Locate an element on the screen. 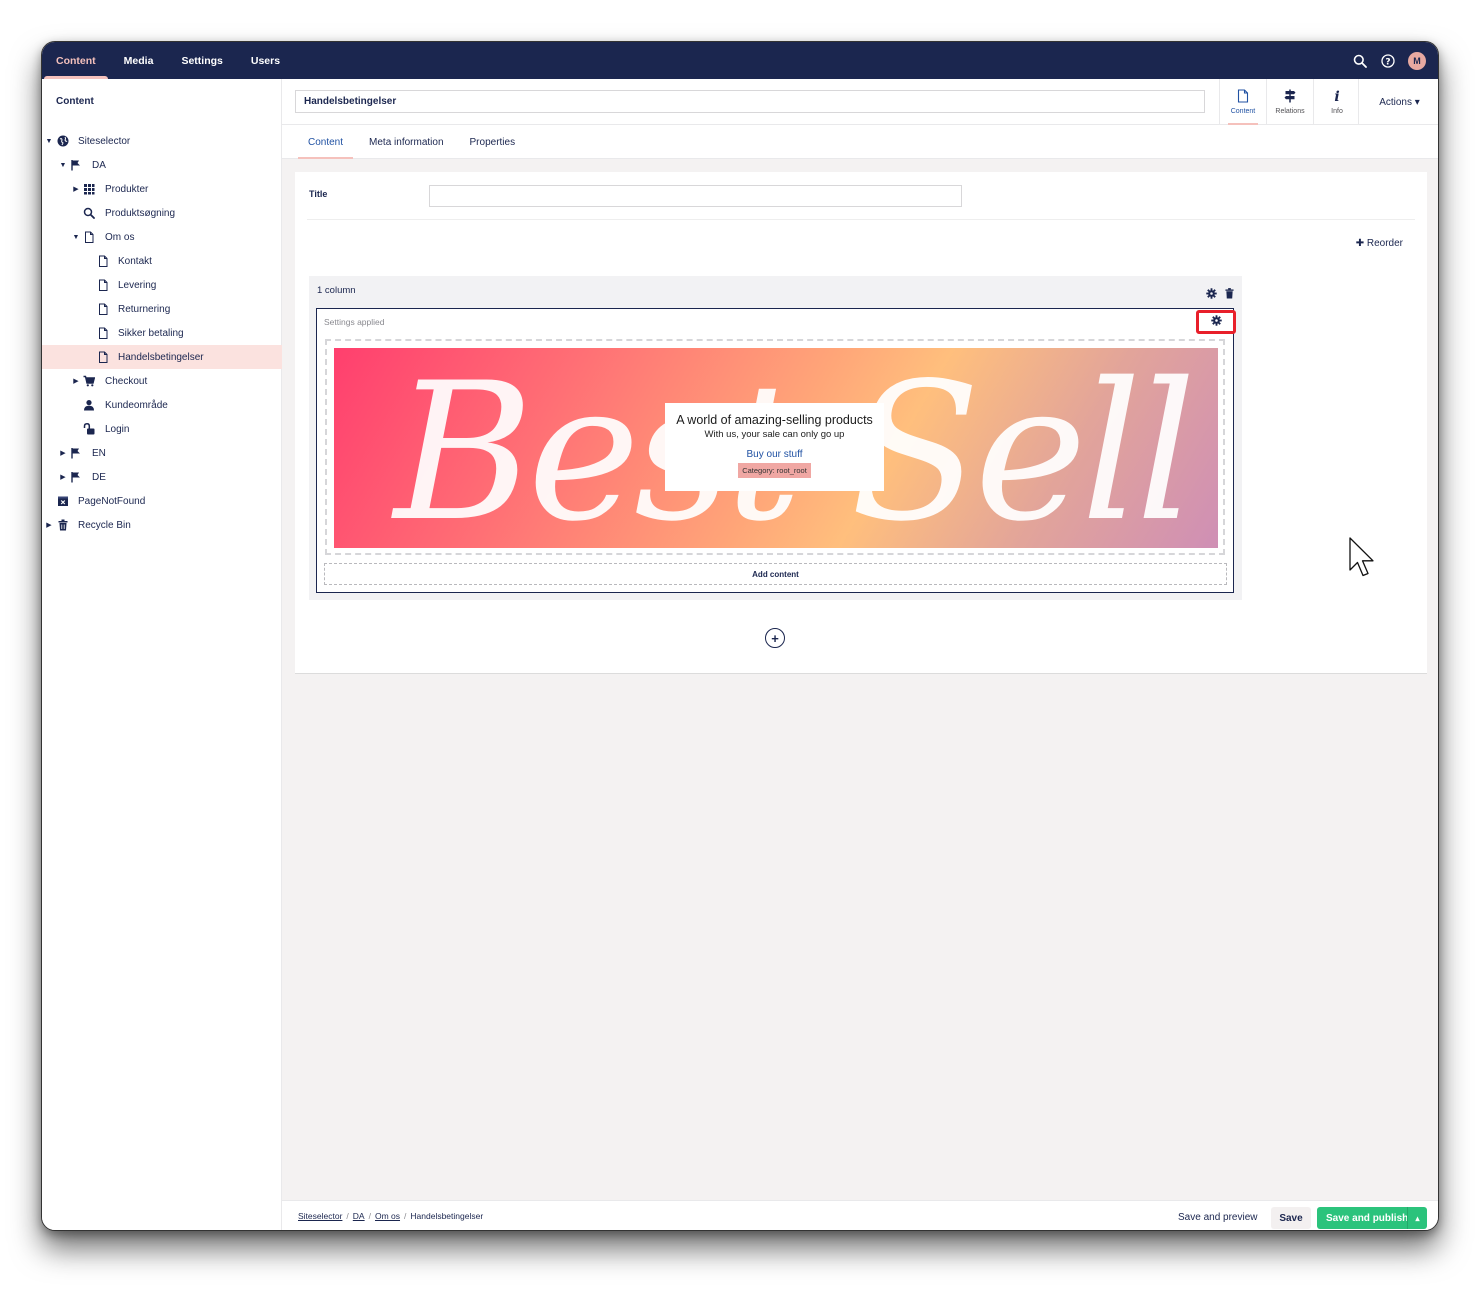 The image size is (1480, 1305). tree-item-label: Handelsbetingelser is located at coordinates (161, 357).